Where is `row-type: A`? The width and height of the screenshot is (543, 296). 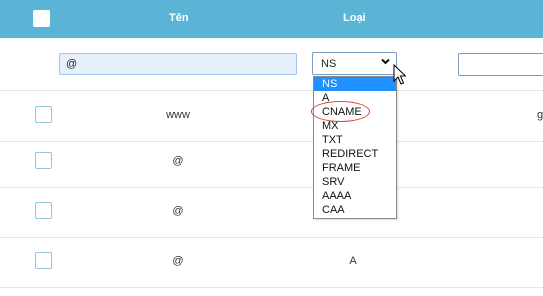
row-type: A is located at coordinates (353, 261).